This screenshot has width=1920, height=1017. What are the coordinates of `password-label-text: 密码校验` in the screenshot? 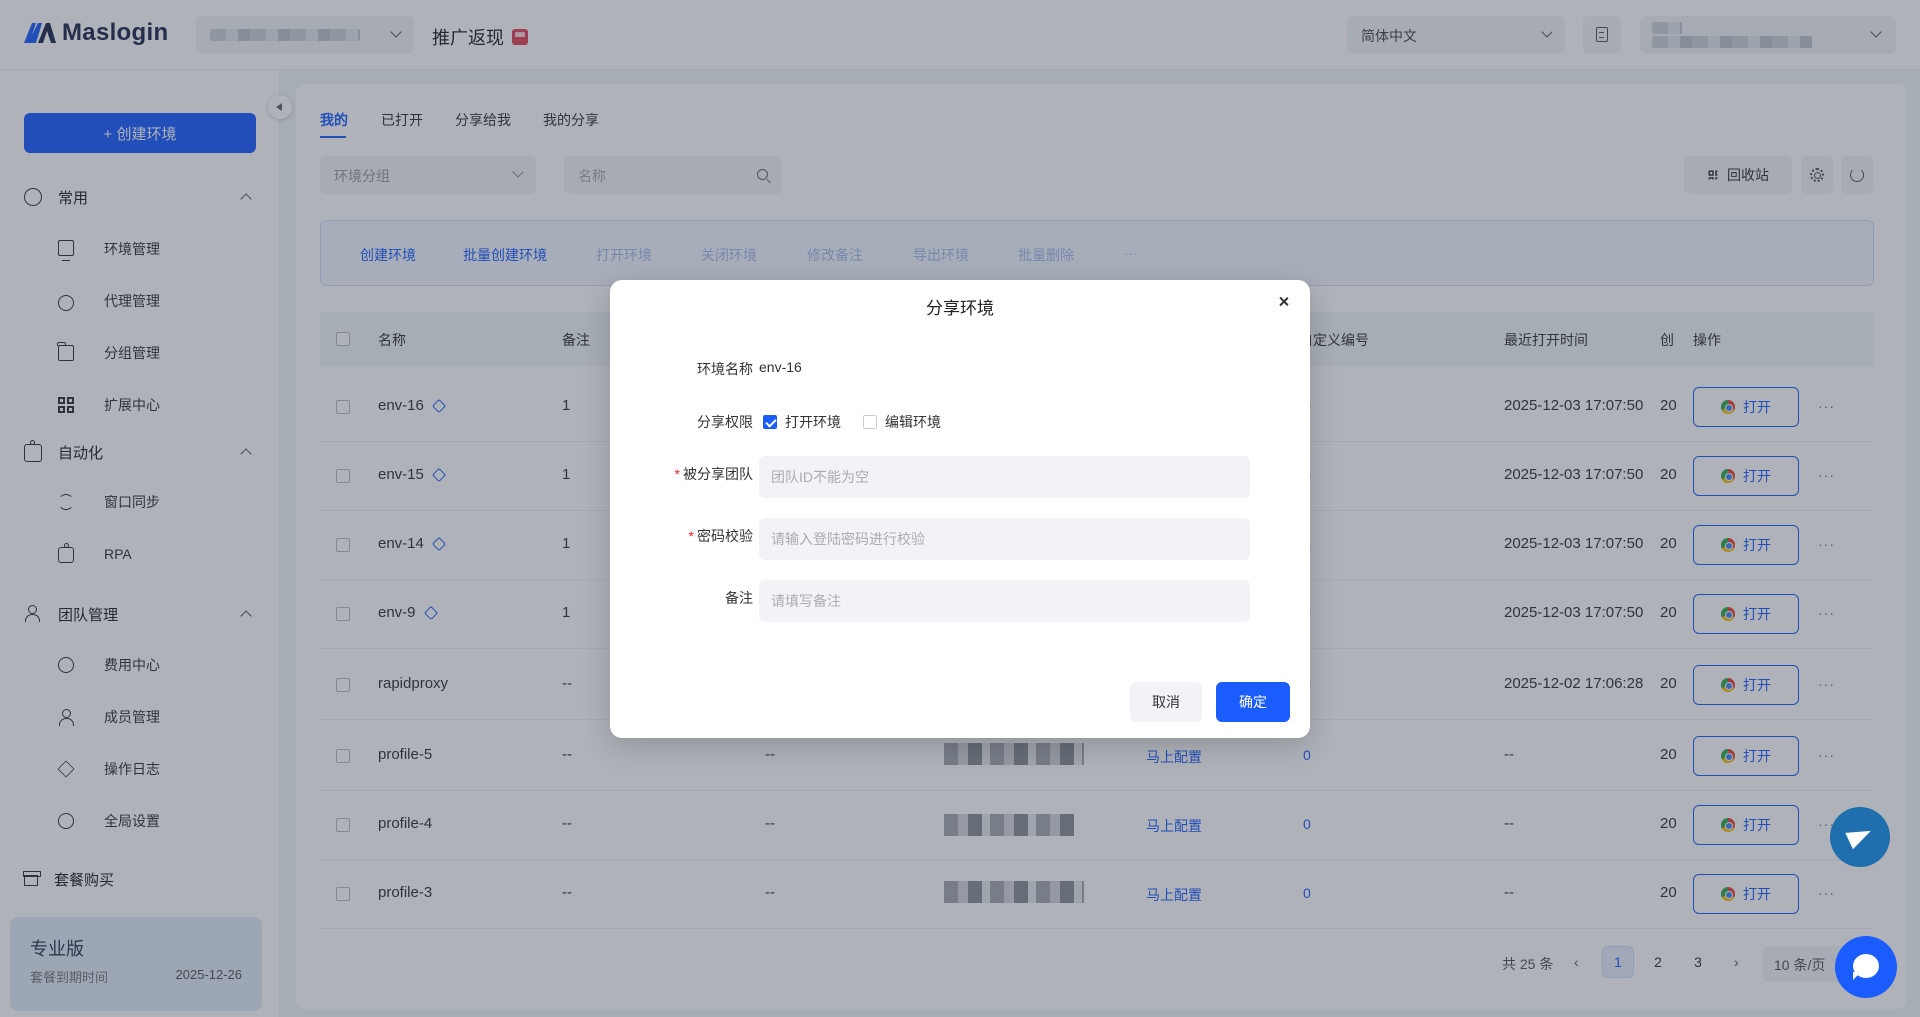 It's located at (725, 536).